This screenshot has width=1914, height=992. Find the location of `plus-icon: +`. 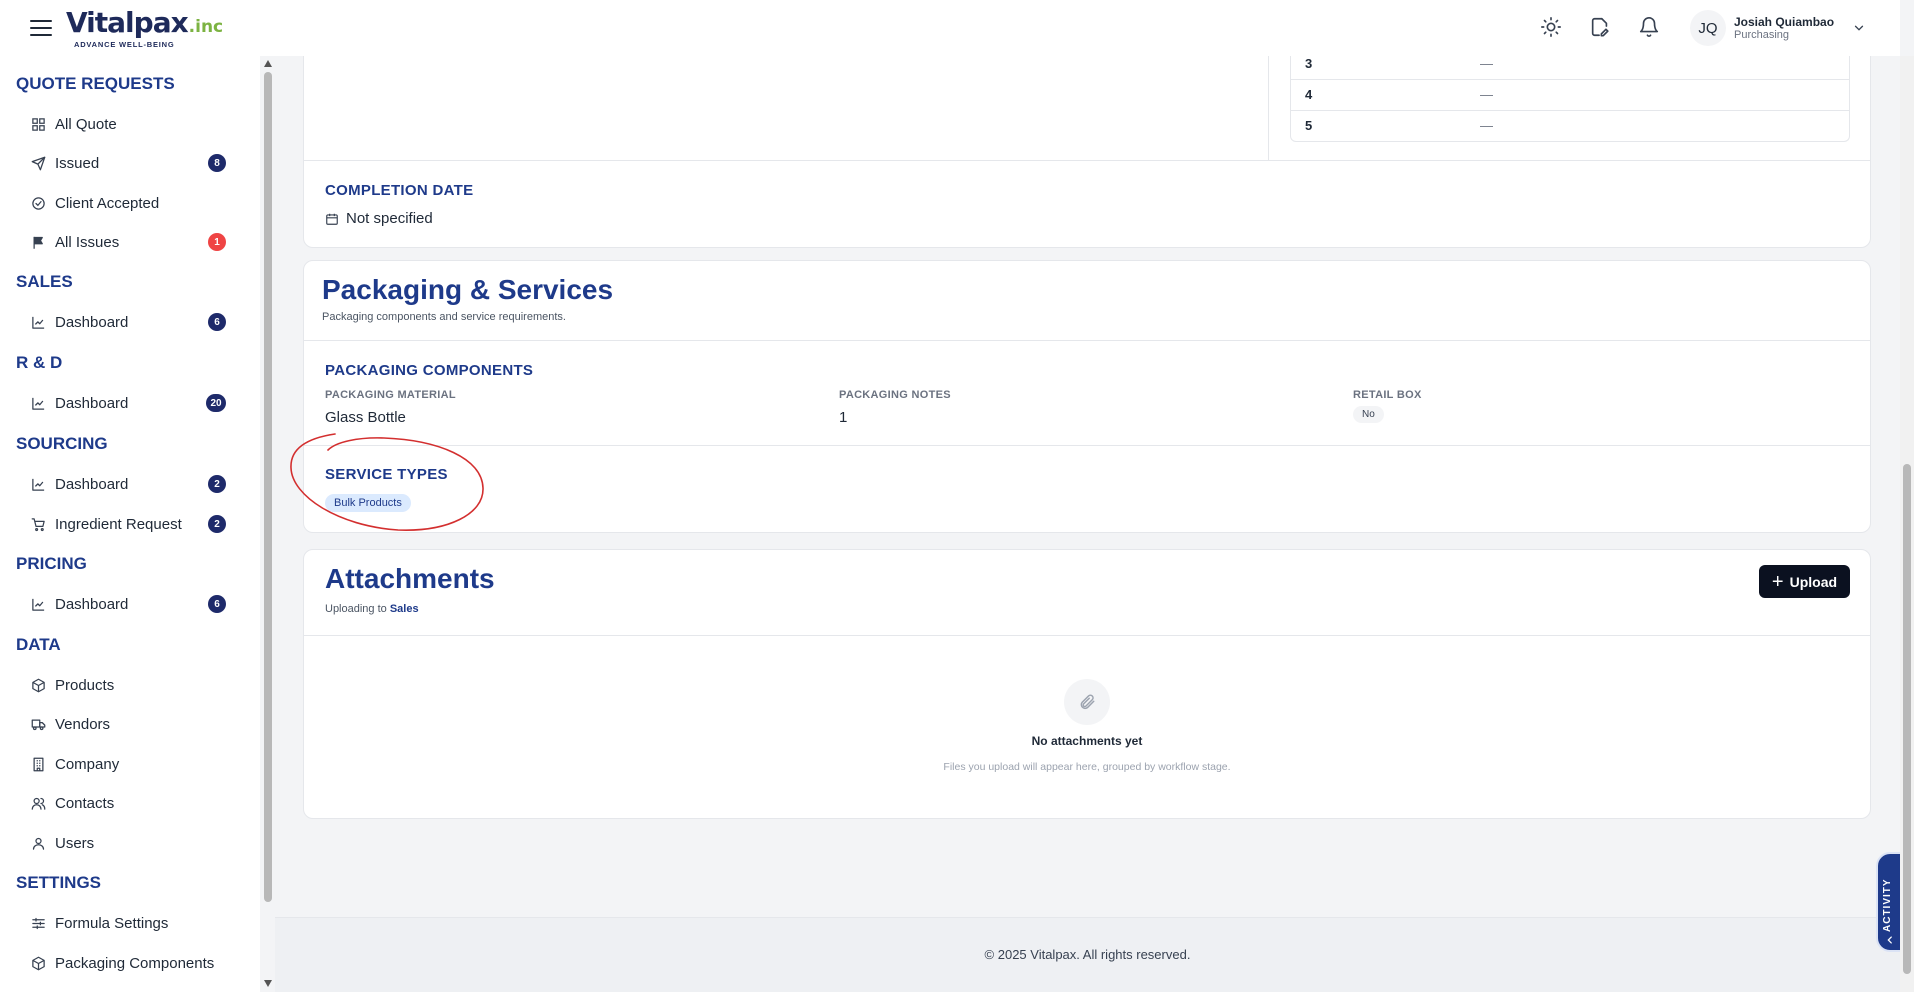

plus-icon: + is located at coordinates (1777, 581).